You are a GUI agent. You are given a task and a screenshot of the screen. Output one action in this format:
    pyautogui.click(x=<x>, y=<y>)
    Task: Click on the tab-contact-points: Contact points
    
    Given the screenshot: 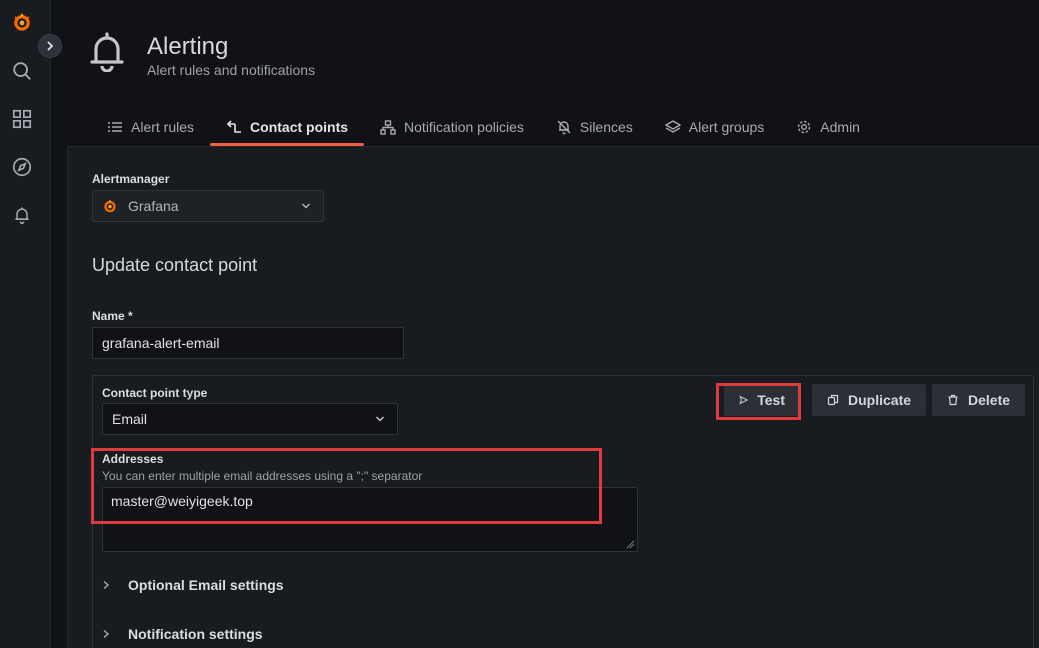 What is the action you would take?
    pyautogui.click(x=287, y=128)
    